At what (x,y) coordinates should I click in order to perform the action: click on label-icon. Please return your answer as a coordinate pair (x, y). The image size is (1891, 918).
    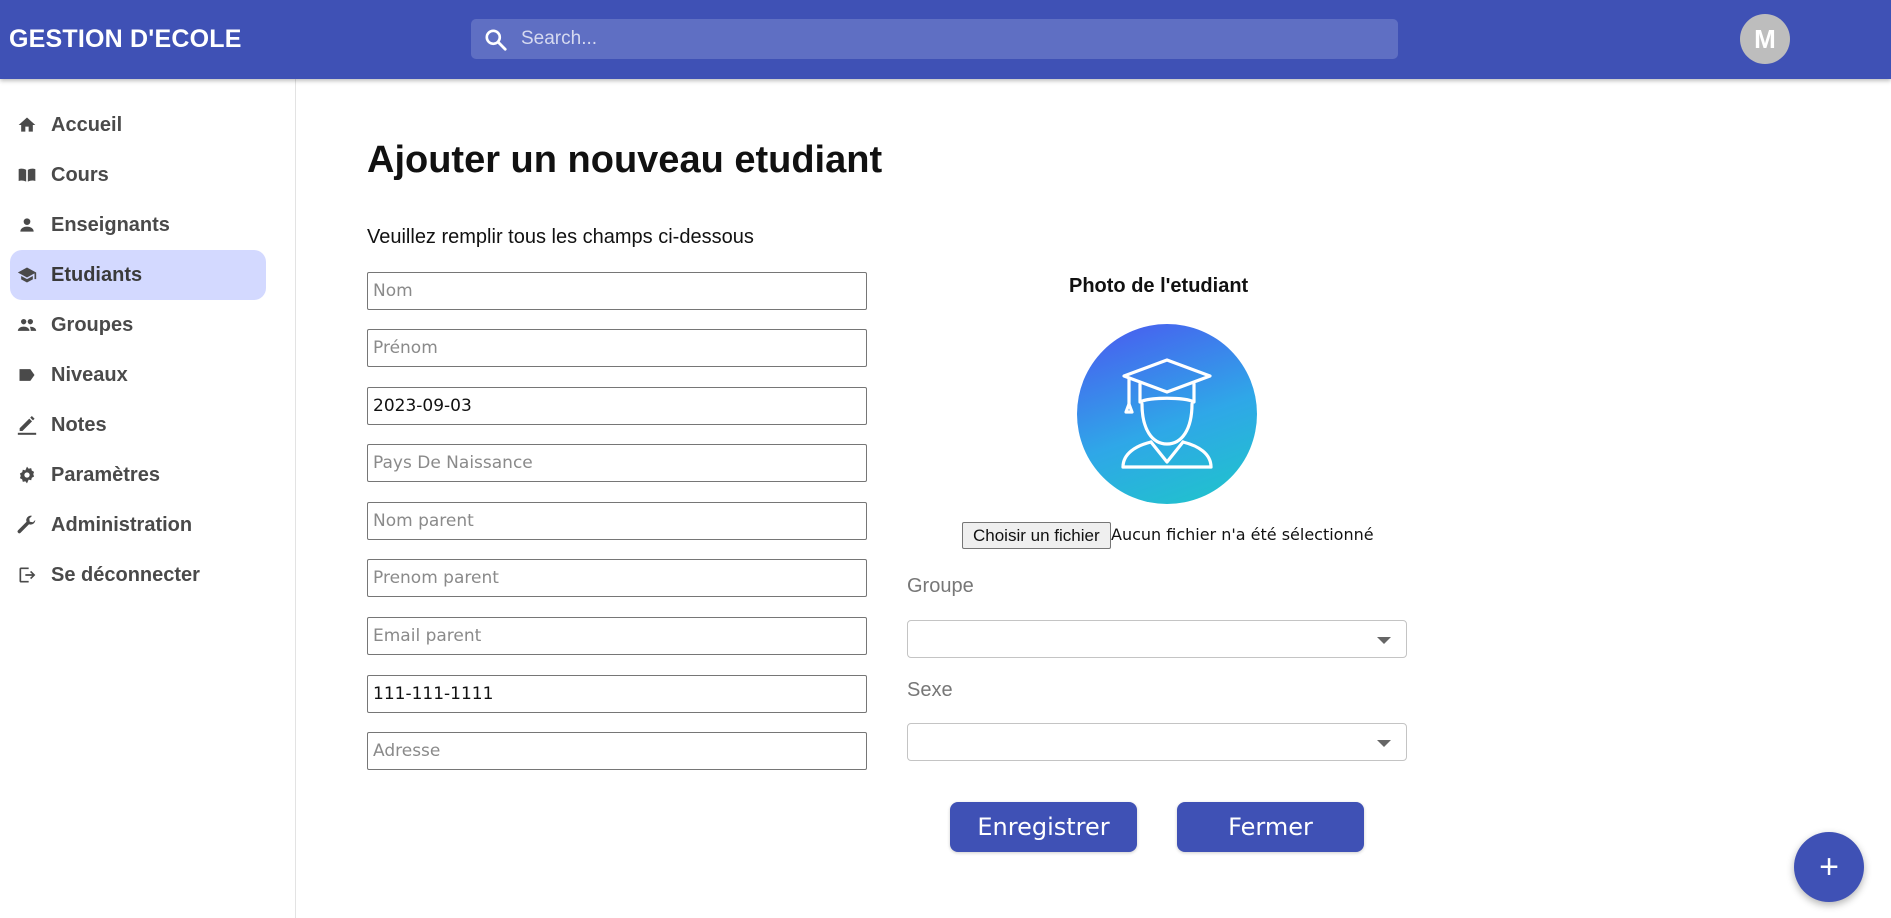
    Looking at the image, I should click on (27, 375).